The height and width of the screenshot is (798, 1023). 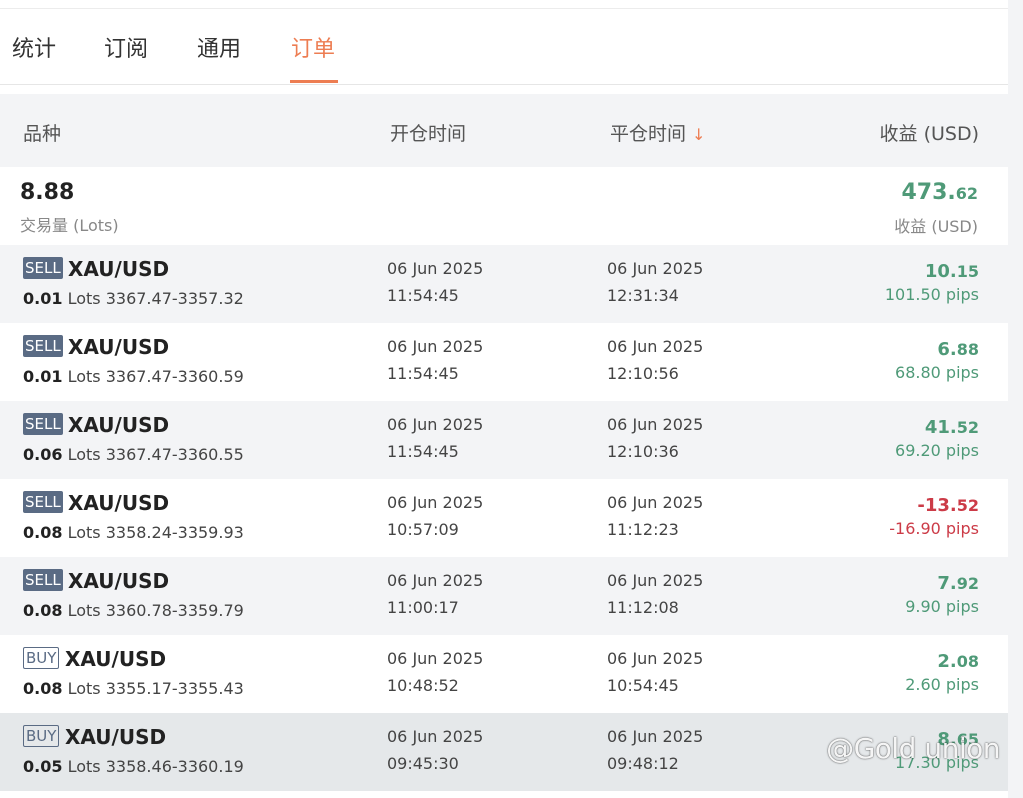 I want to click on order-price-range: 3367.47-3360.59, so click(x=174, y=376).